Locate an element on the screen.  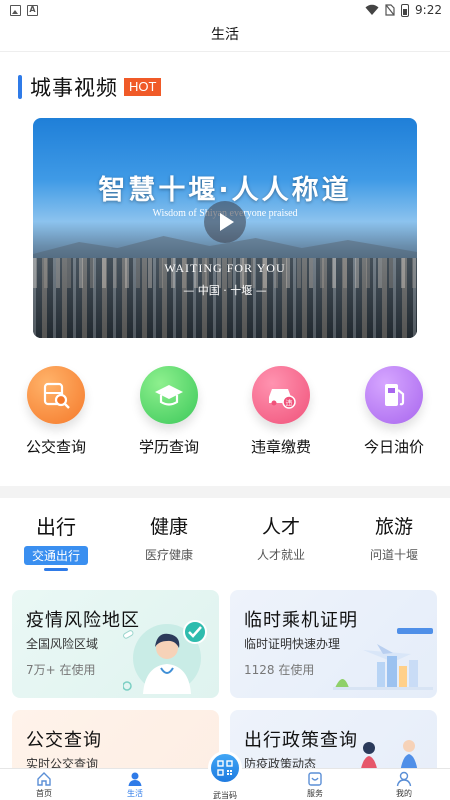
quick-item-fuel: 今日油价 is located at coordinates (394, 411).